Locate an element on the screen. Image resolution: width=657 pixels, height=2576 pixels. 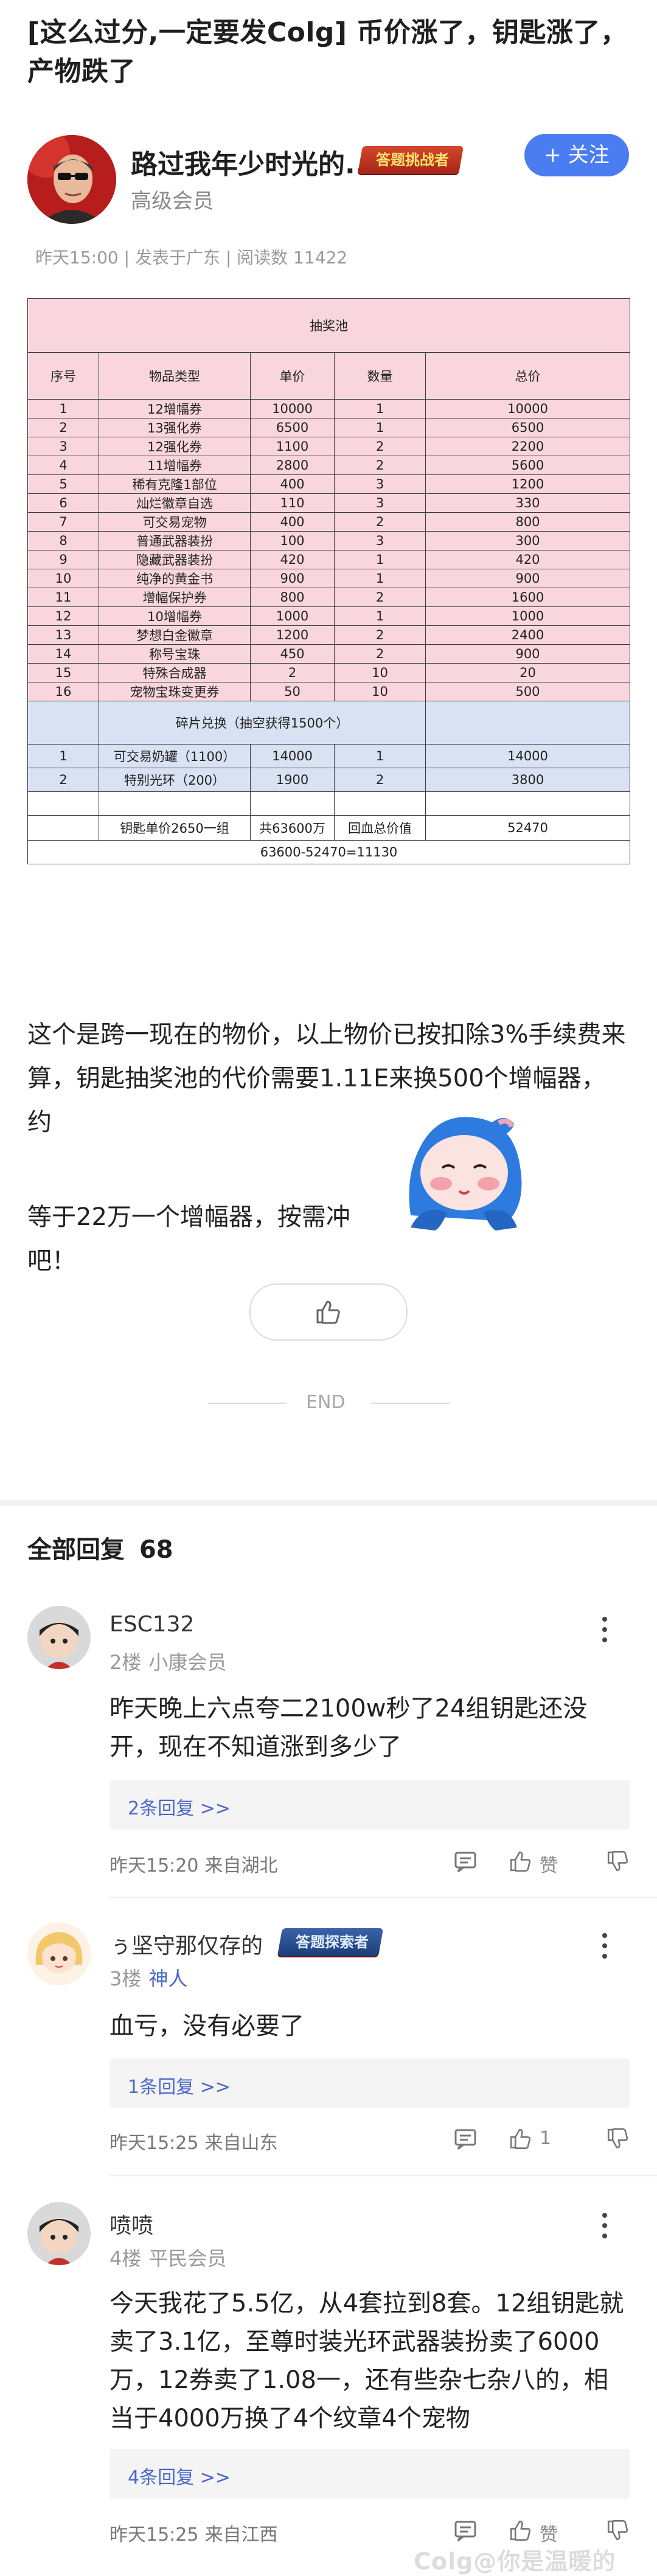
replies-header: 全部回复 68 is located at coordinates (100, 1547).